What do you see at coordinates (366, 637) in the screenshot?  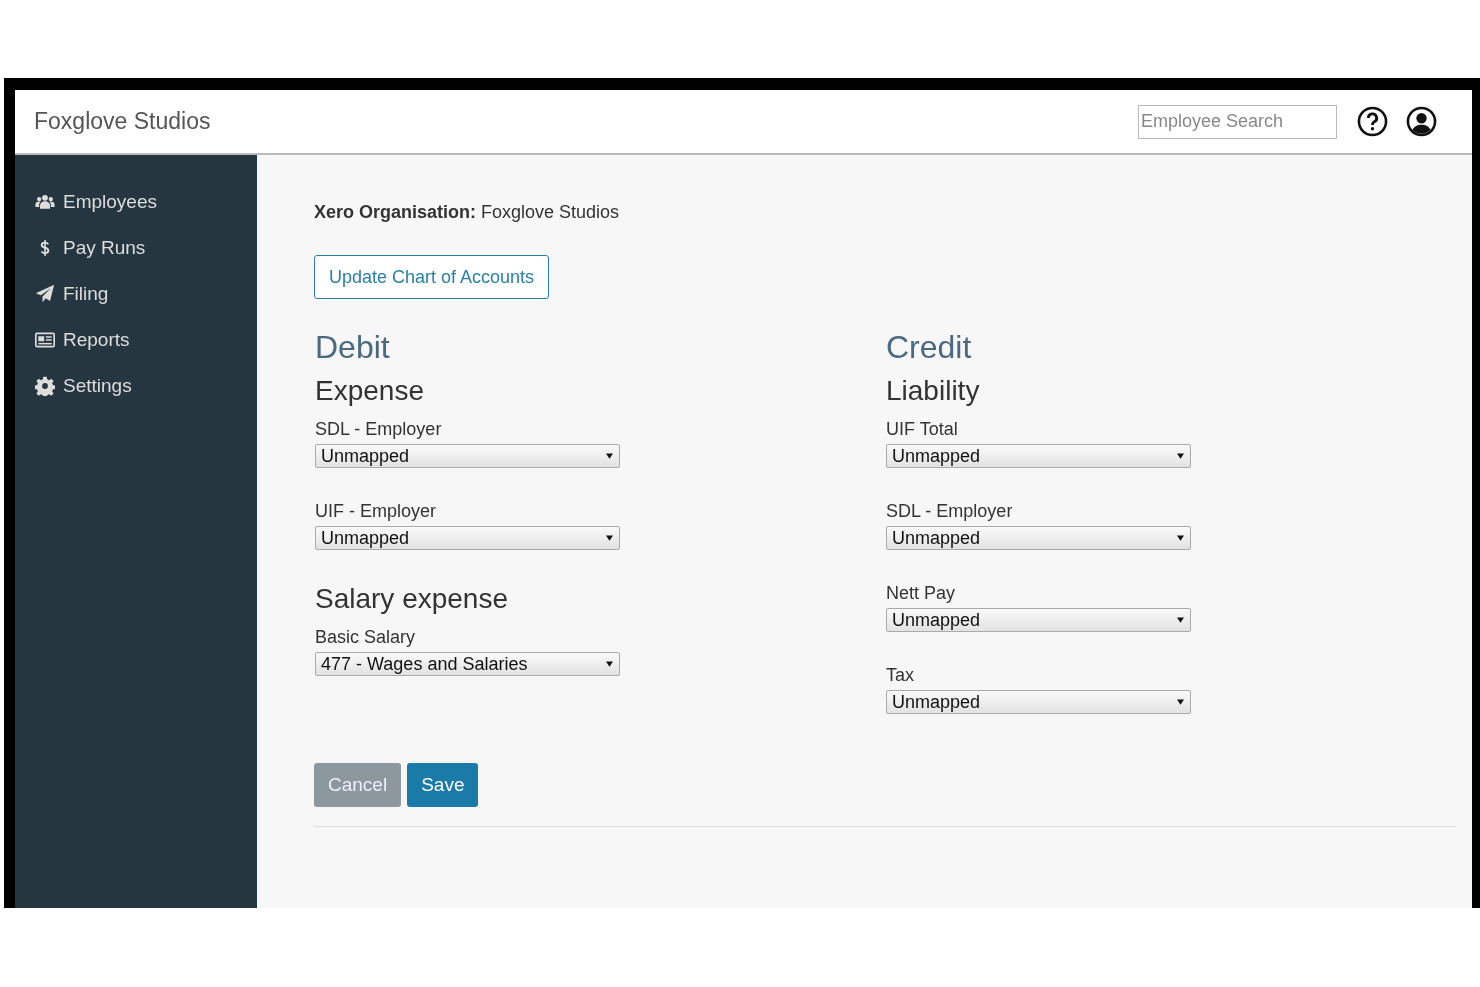 I see `field-label: Basic Salary` at bounding box center [366, 637].